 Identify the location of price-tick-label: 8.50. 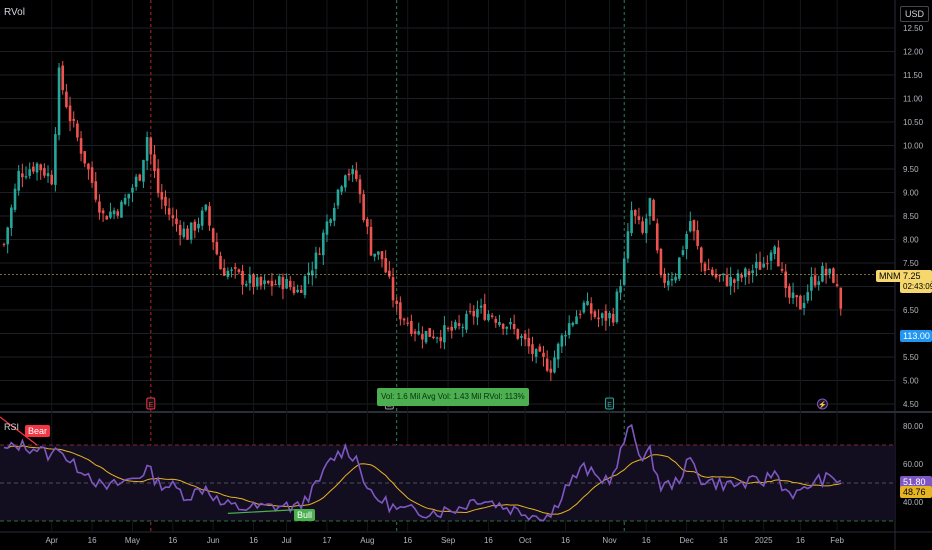
(911, 216).